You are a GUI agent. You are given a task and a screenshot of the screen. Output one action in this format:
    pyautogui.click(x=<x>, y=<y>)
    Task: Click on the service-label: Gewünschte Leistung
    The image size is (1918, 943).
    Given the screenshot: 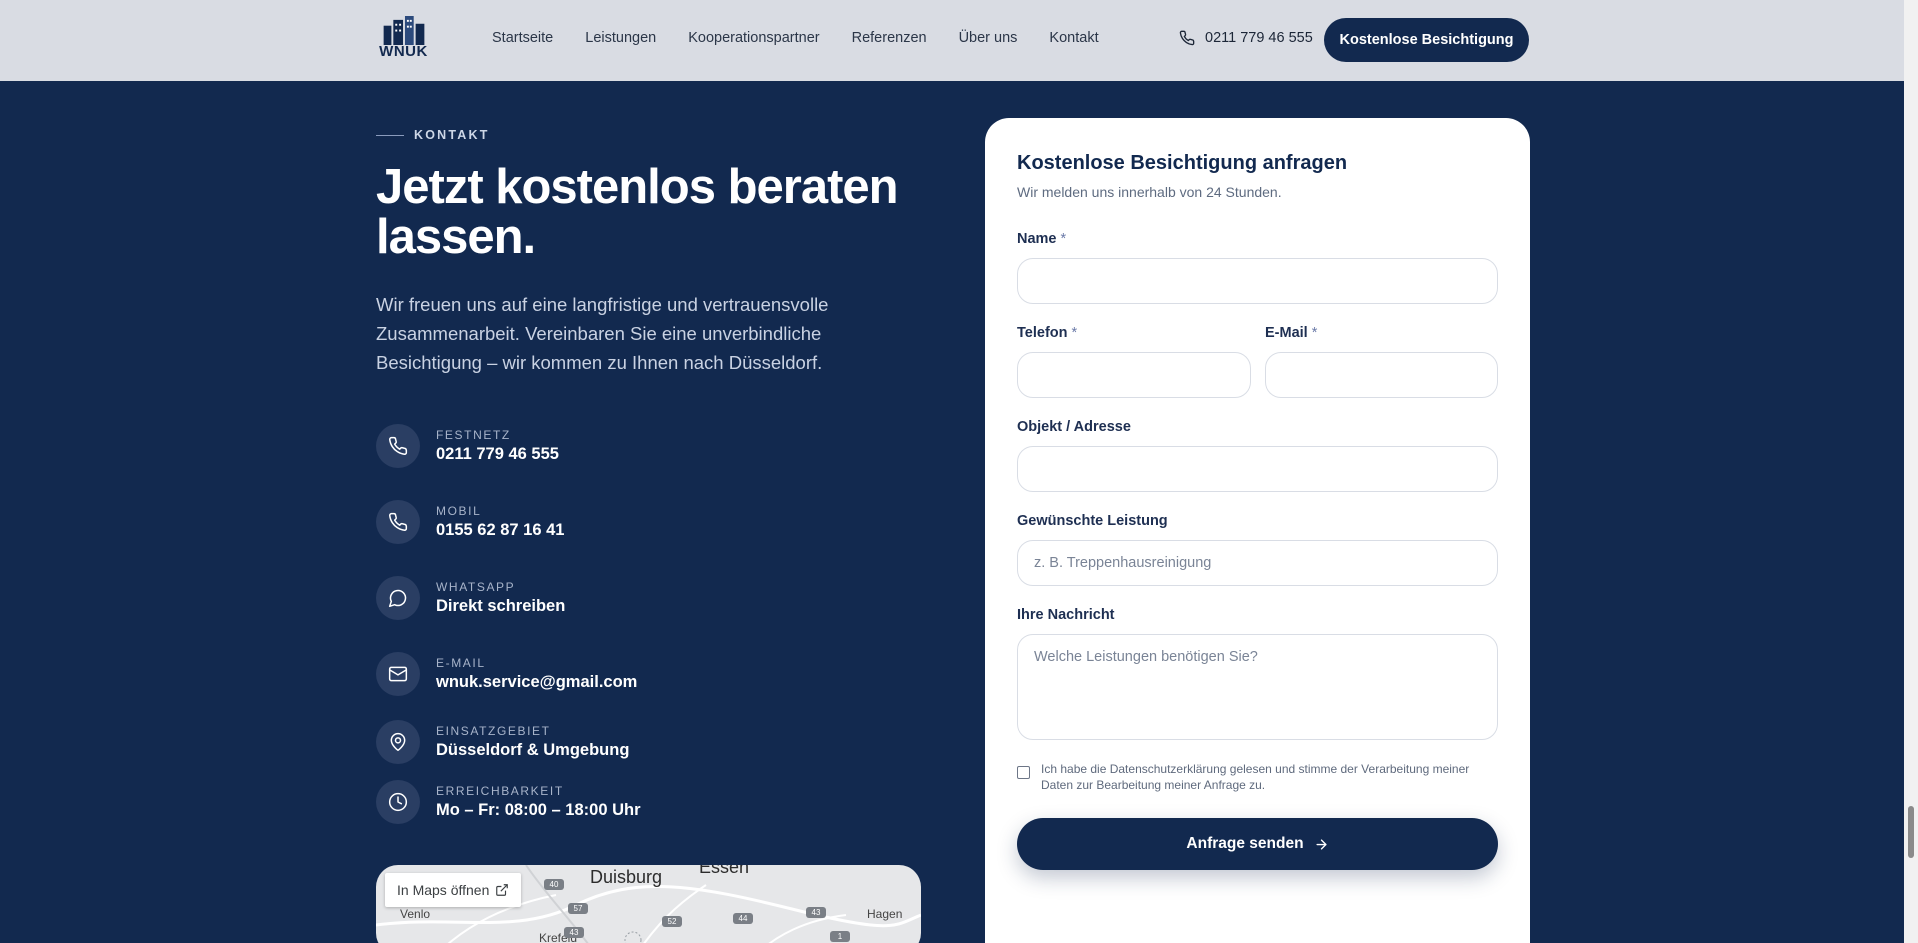 What is the action you would take?
    pyautogui.click(x=1092, y=521)
    